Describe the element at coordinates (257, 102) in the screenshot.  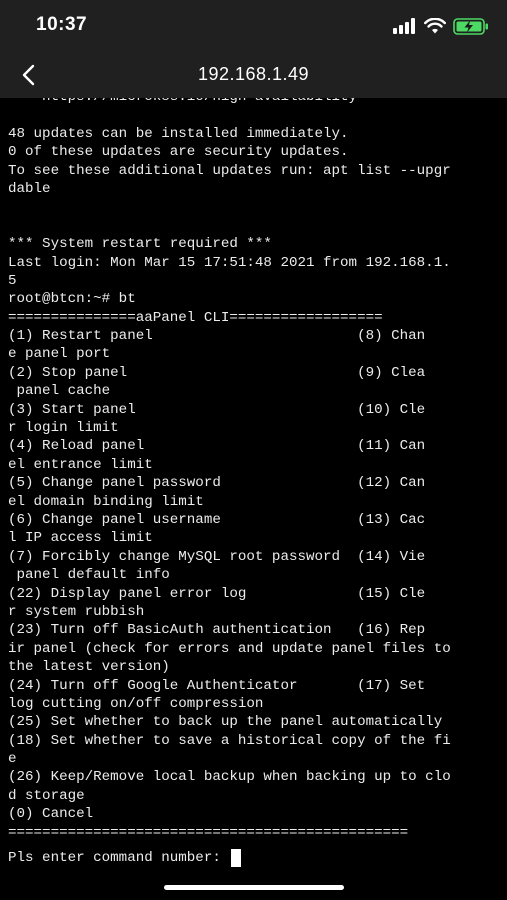
I see `terminal-line: https://microk8s.io/high-availability` at that location.